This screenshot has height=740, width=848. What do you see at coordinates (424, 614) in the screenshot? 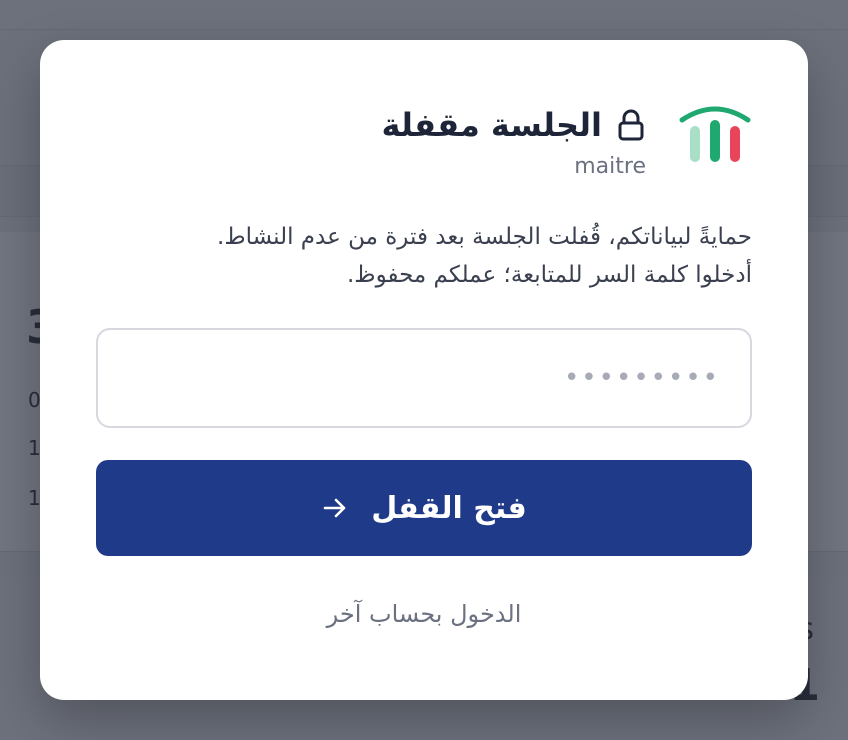
I see `other-account-link: الدخول بحساب آخر` at bounding box center [424, 614].